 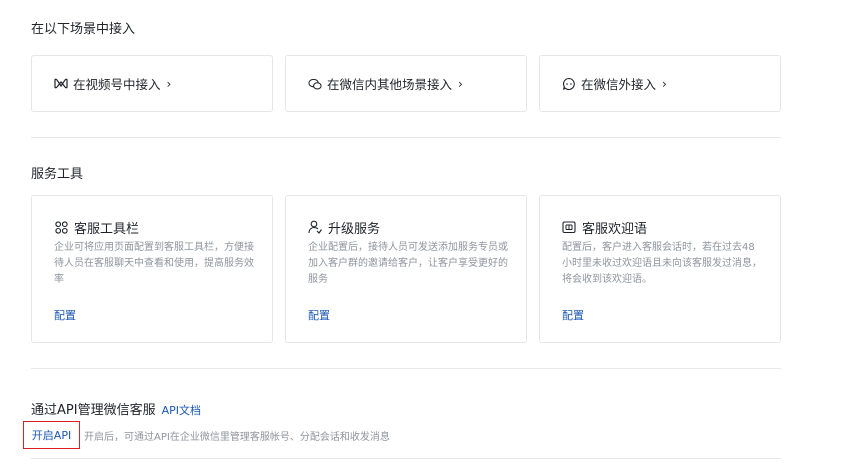 I want to click on configure-toolbar-link: 配置, so click(x=65, y=315).